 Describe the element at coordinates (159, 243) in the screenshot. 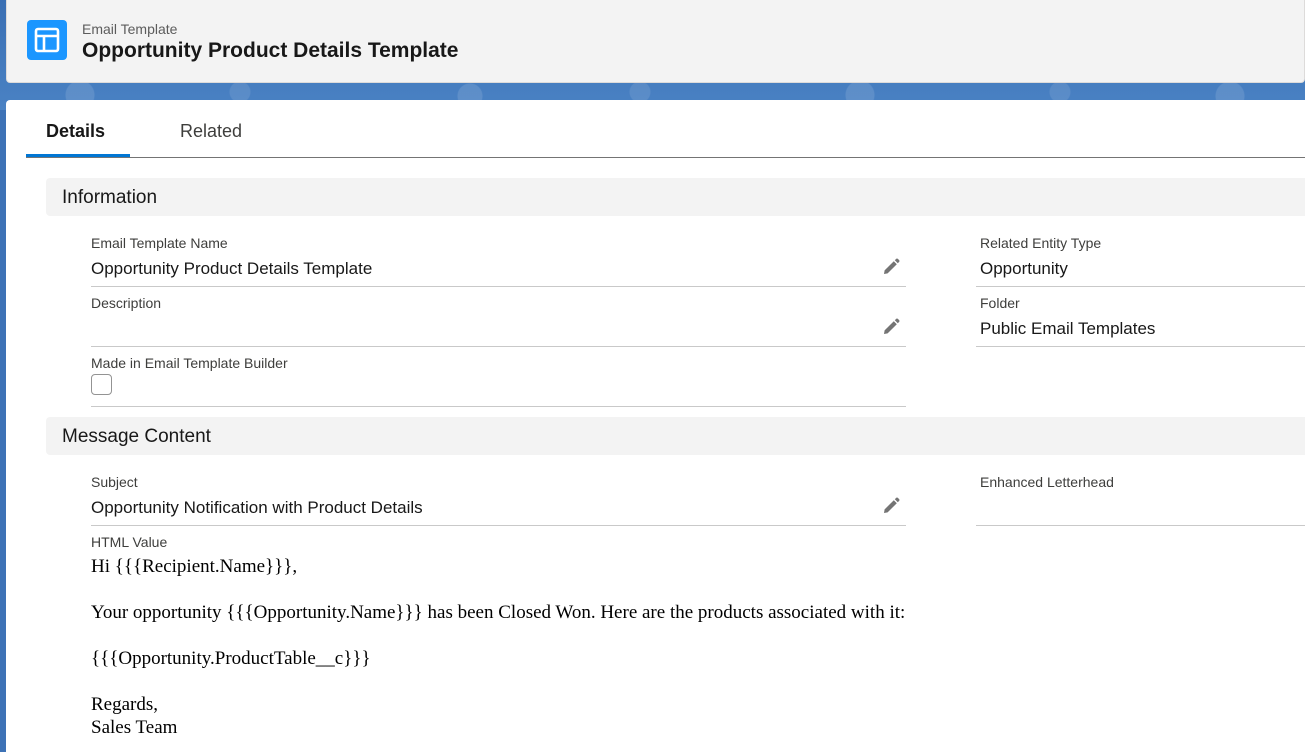

I see `field-label: Email Template Name` at that location.